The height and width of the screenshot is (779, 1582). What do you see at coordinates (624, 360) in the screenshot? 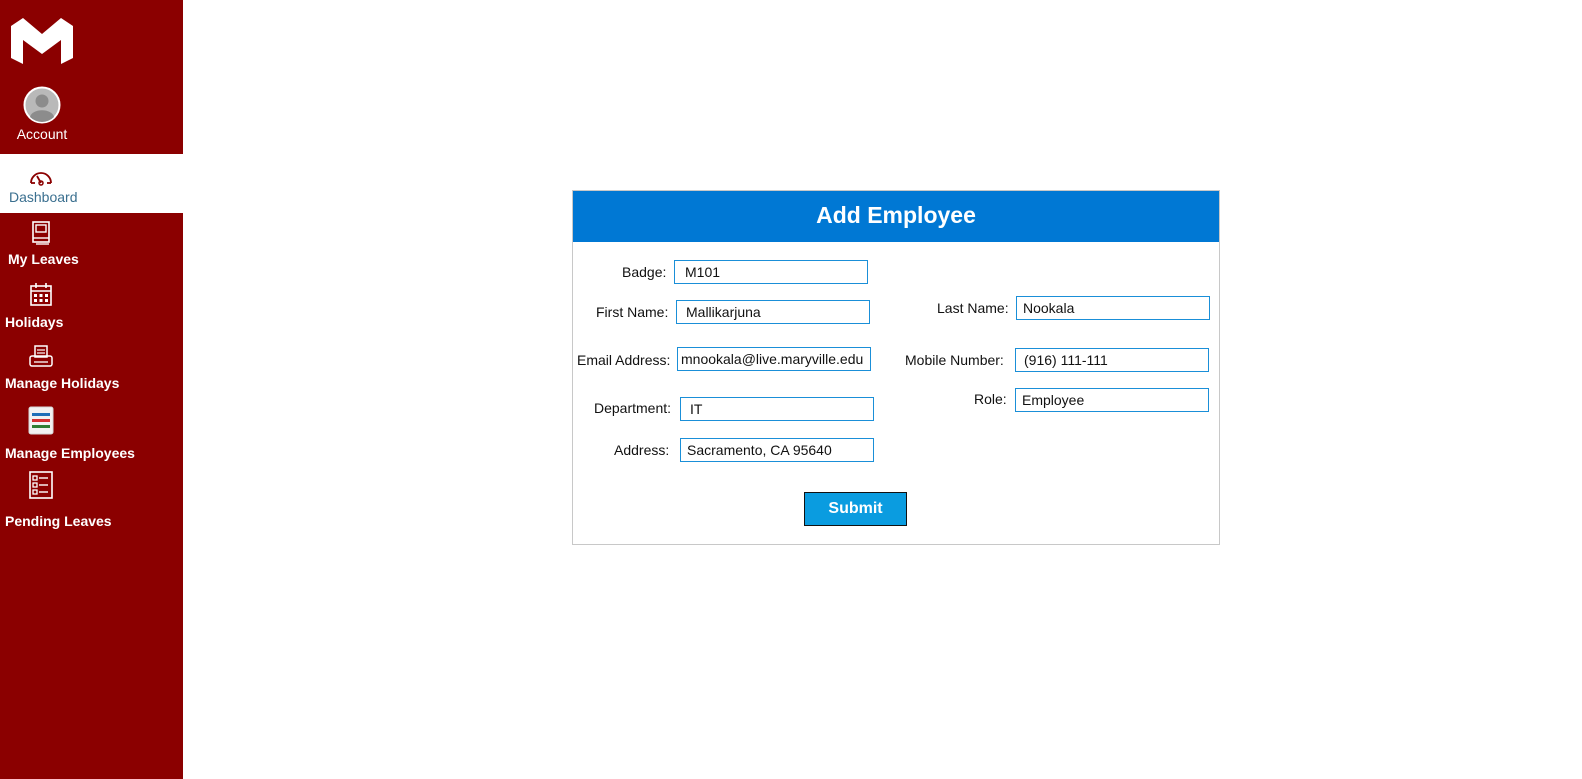
I see `email-label: Email Address:` at bounding box center [624, 360].